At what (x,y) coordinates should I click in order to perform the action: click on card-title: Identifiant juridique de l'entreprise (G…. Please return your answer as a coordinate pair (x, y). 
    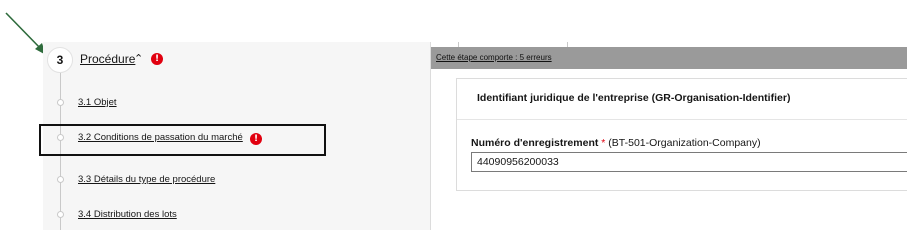
    Looking at the image, I should click on (634, 98).